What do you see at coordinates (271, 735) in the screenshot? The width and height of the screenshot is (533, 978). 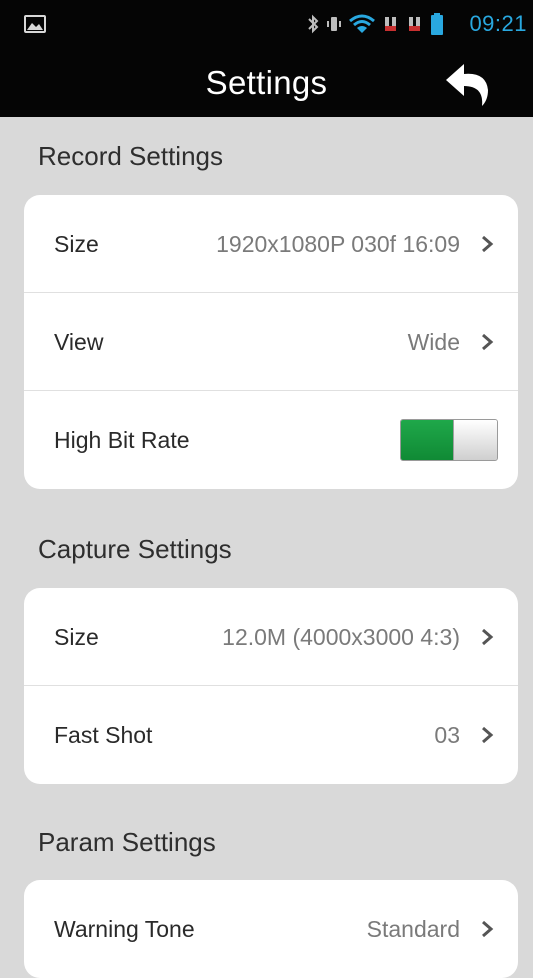 I see `fast-shot-row: Fast Shot 03` at bounding box center [271, 735].